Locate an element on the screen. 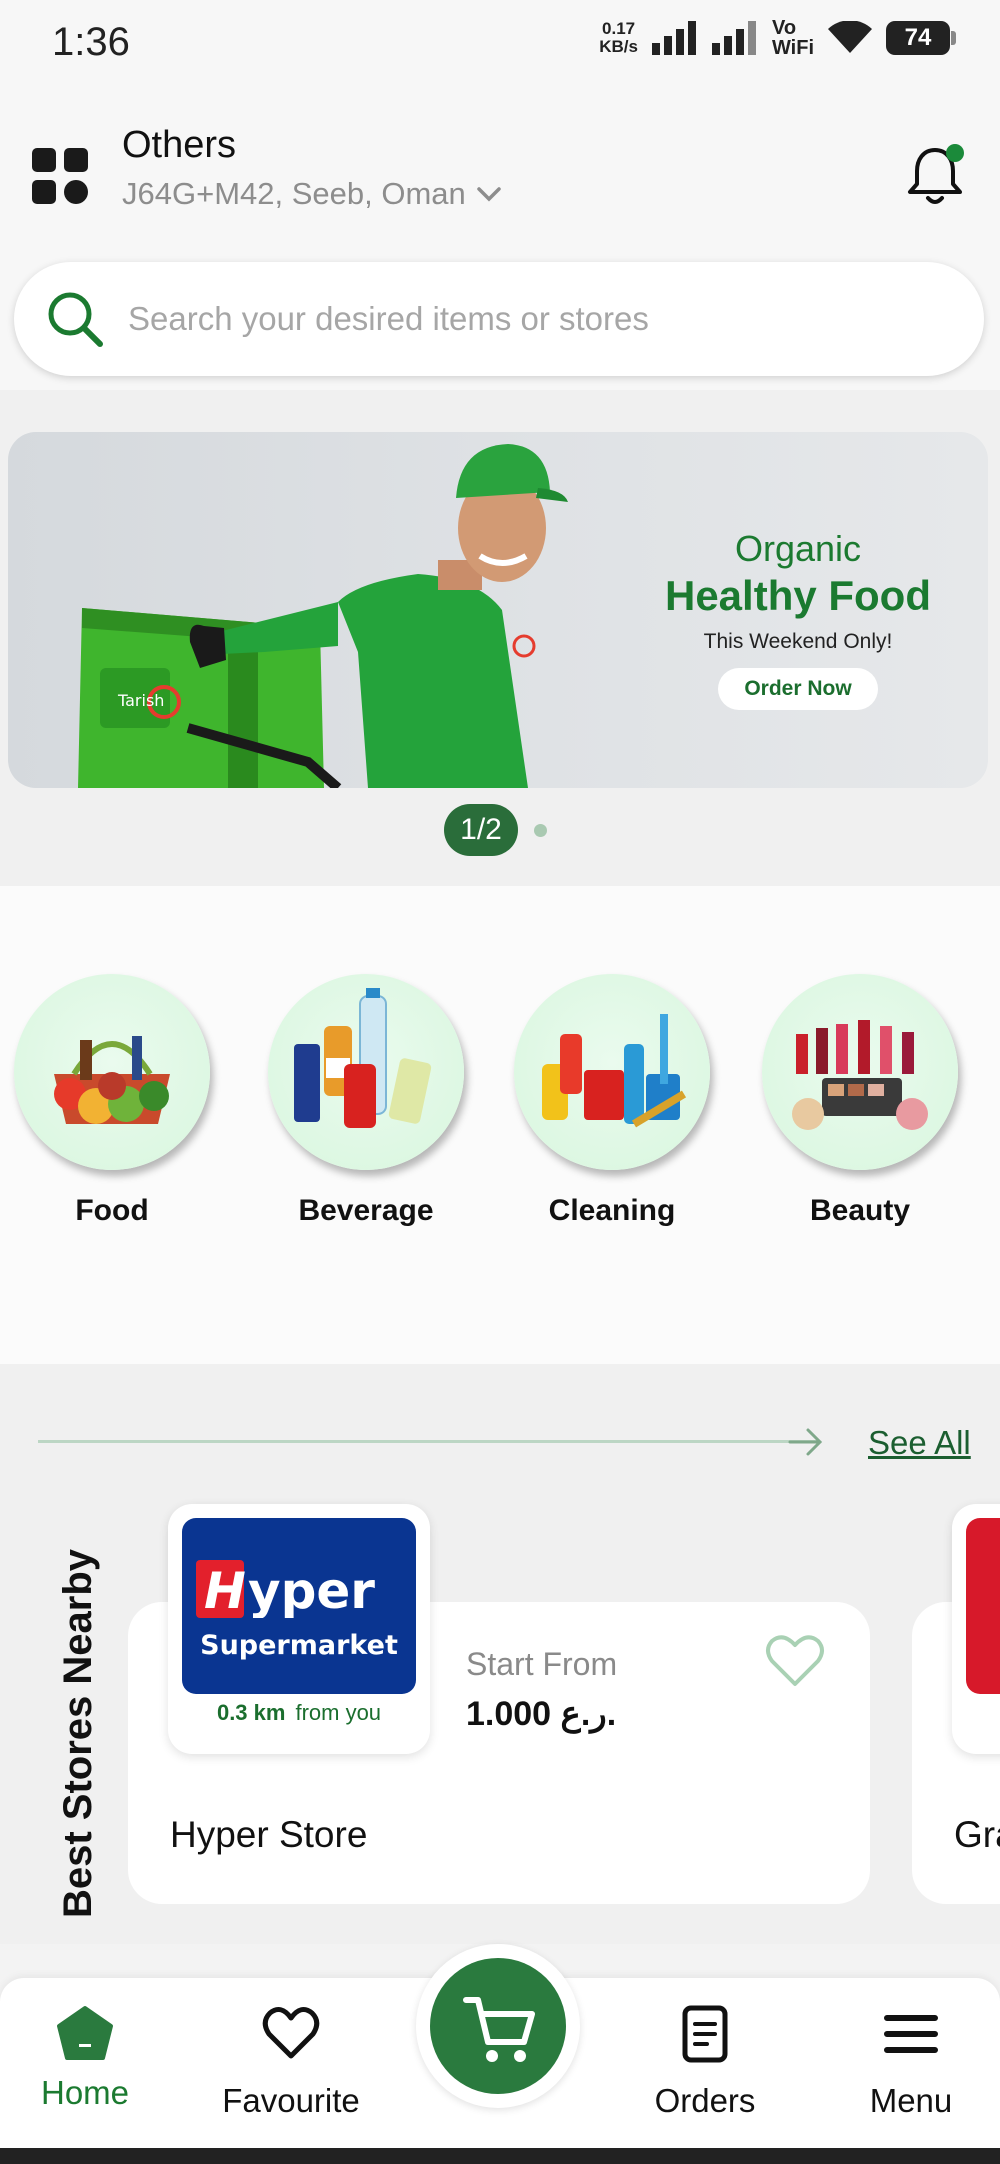 The height and width of the screenshot is (2164, 1000). store-logo-card: H yper Supermarket 0.3 km from you is located at coordinates (299, 1629).